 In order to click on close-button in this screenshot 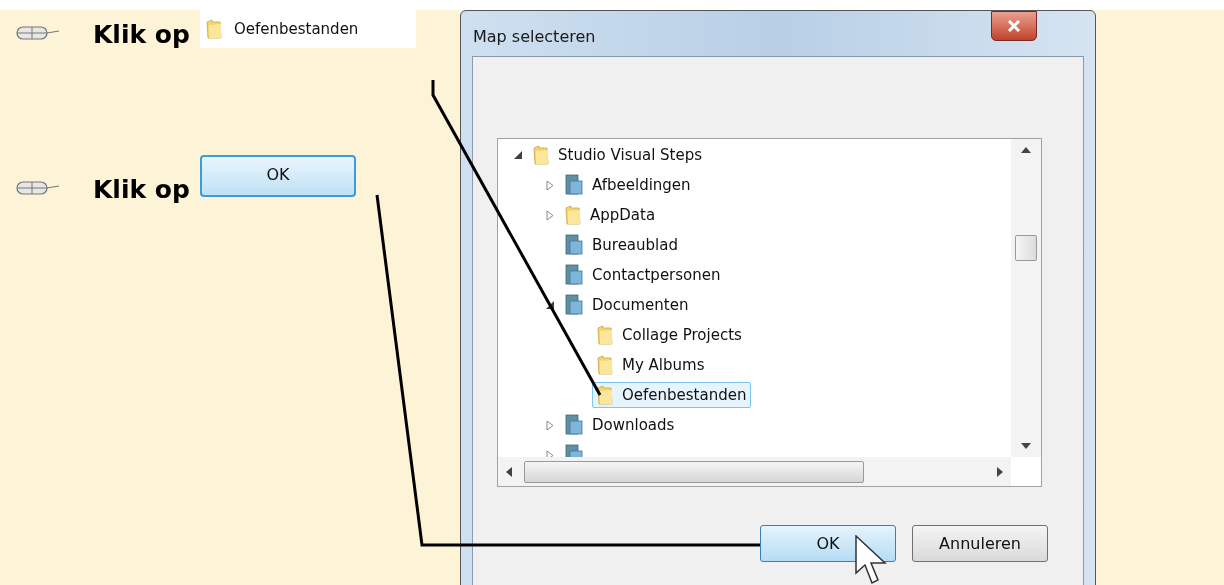, I will do `click(1014, 26)`.